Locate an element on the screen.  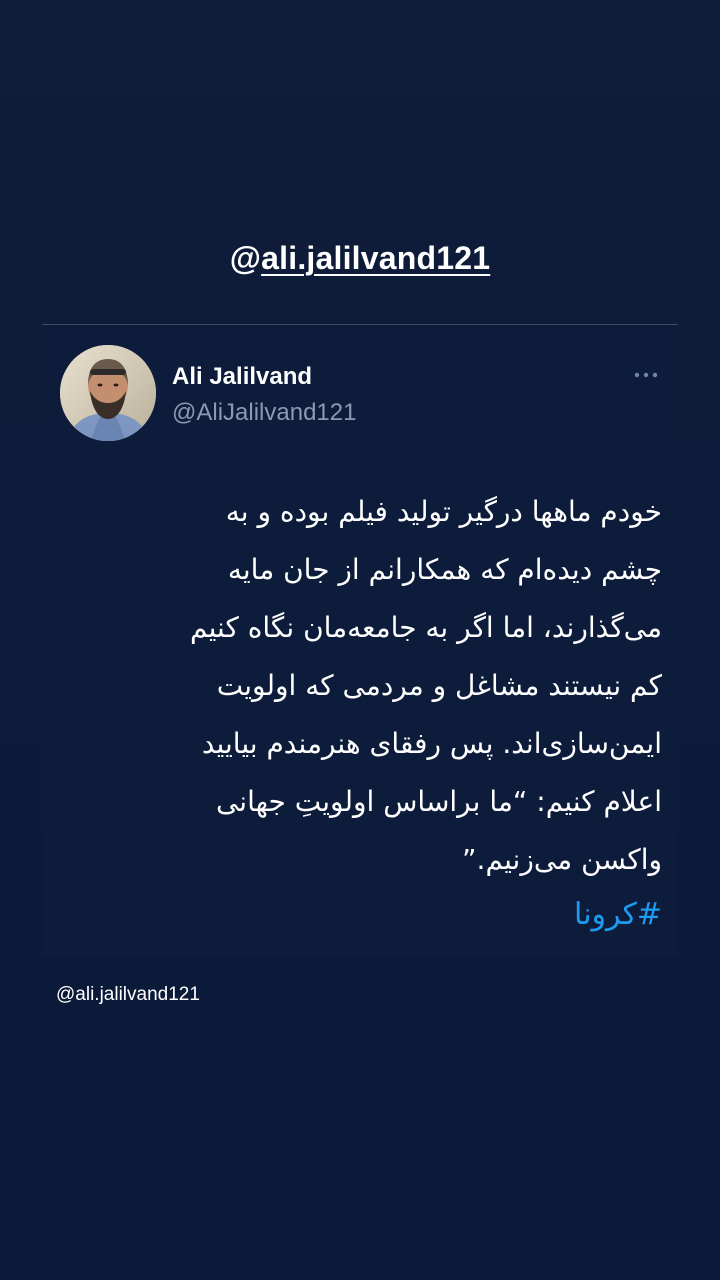
avatar is located at coordinates (108, 393).